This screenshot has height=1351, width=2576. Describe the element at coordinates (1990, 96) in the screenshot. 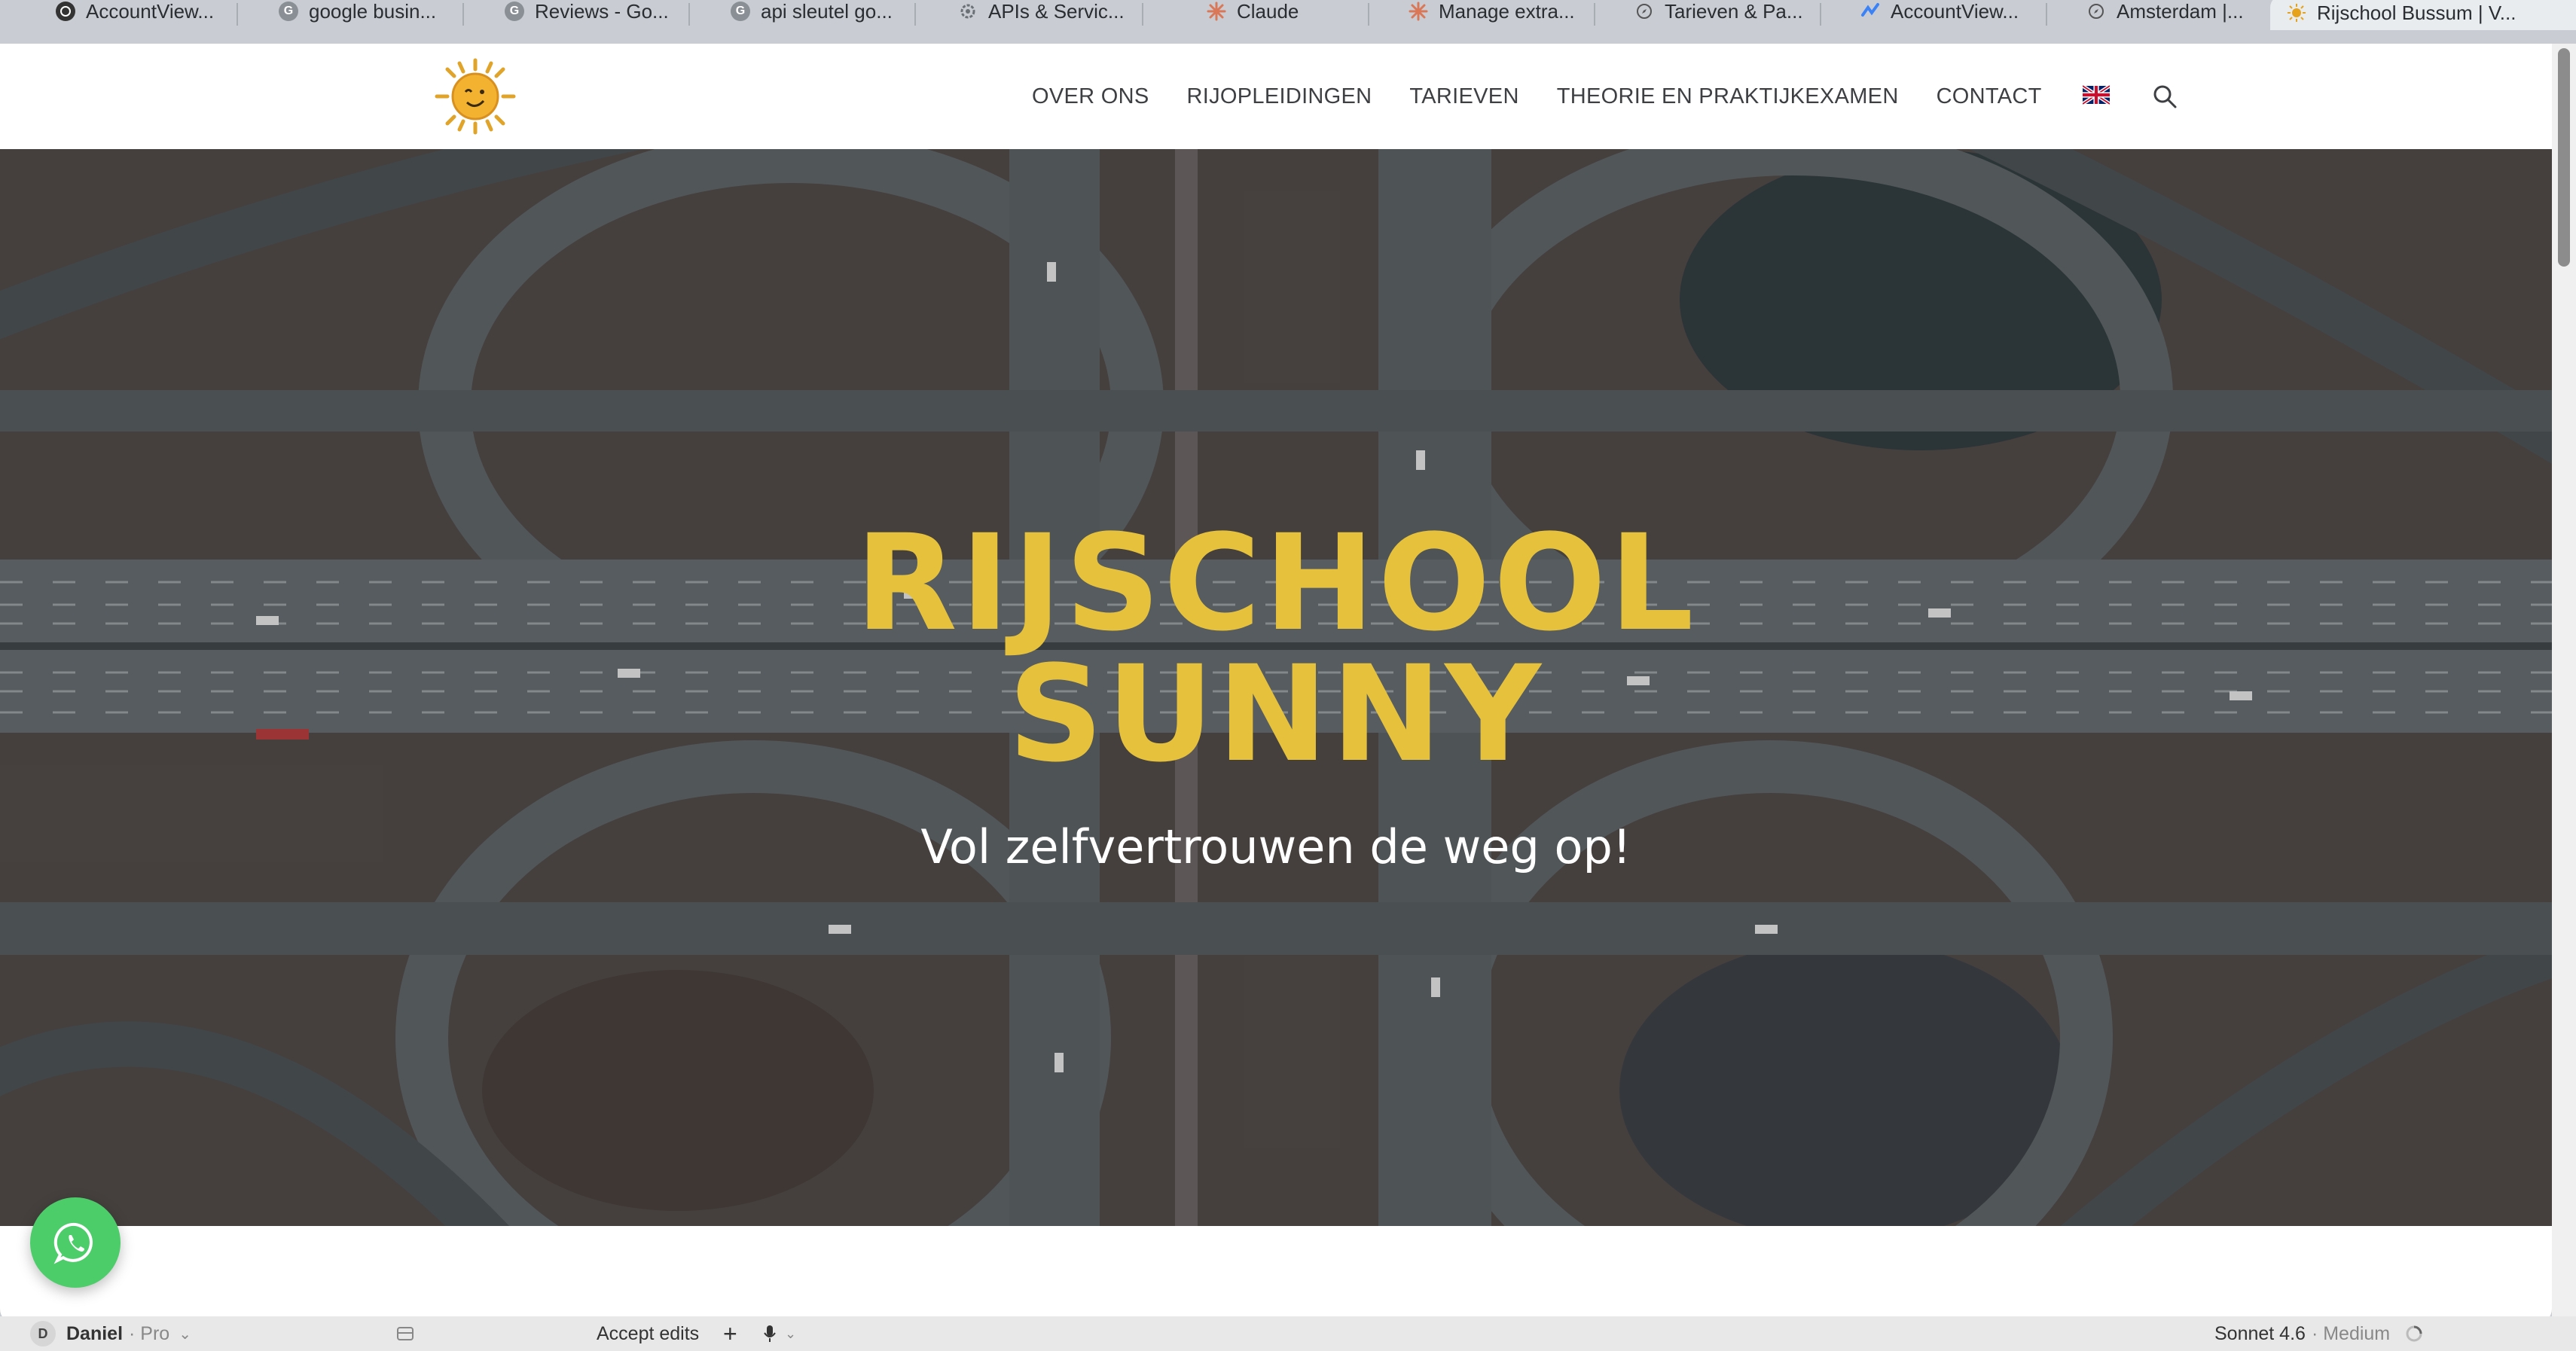

I see `nav-link-contact: CONTACT` at that location.